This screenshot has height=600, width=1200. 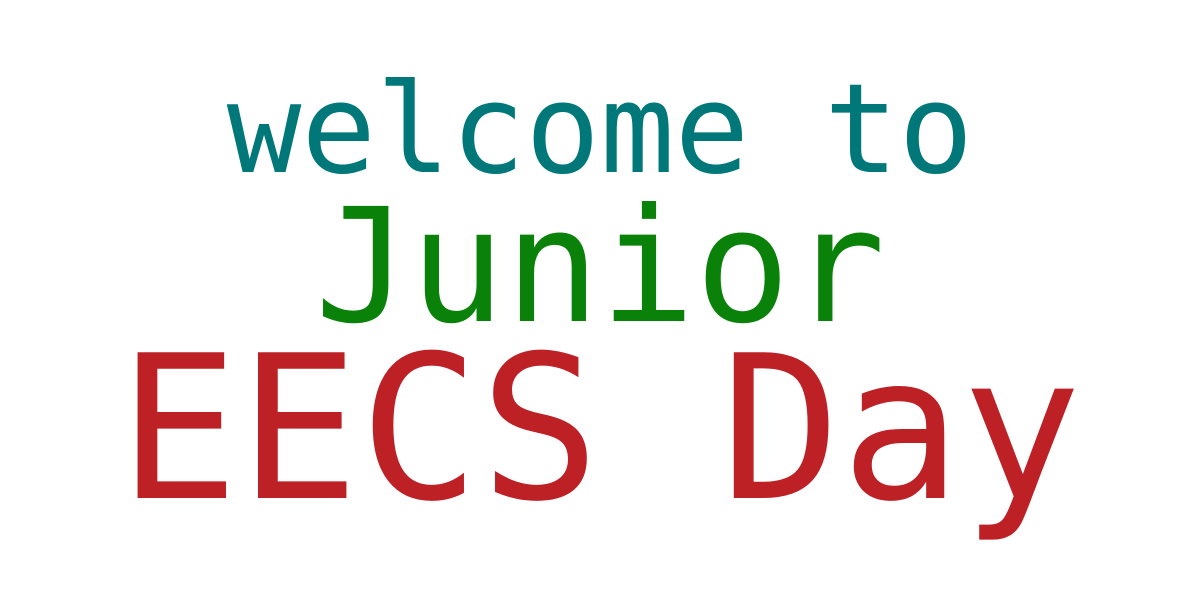 What do you see at coordinates (600, 130) in the screenshot?
I see `welcome-line: welcome to` at bounding box center [600, 130].